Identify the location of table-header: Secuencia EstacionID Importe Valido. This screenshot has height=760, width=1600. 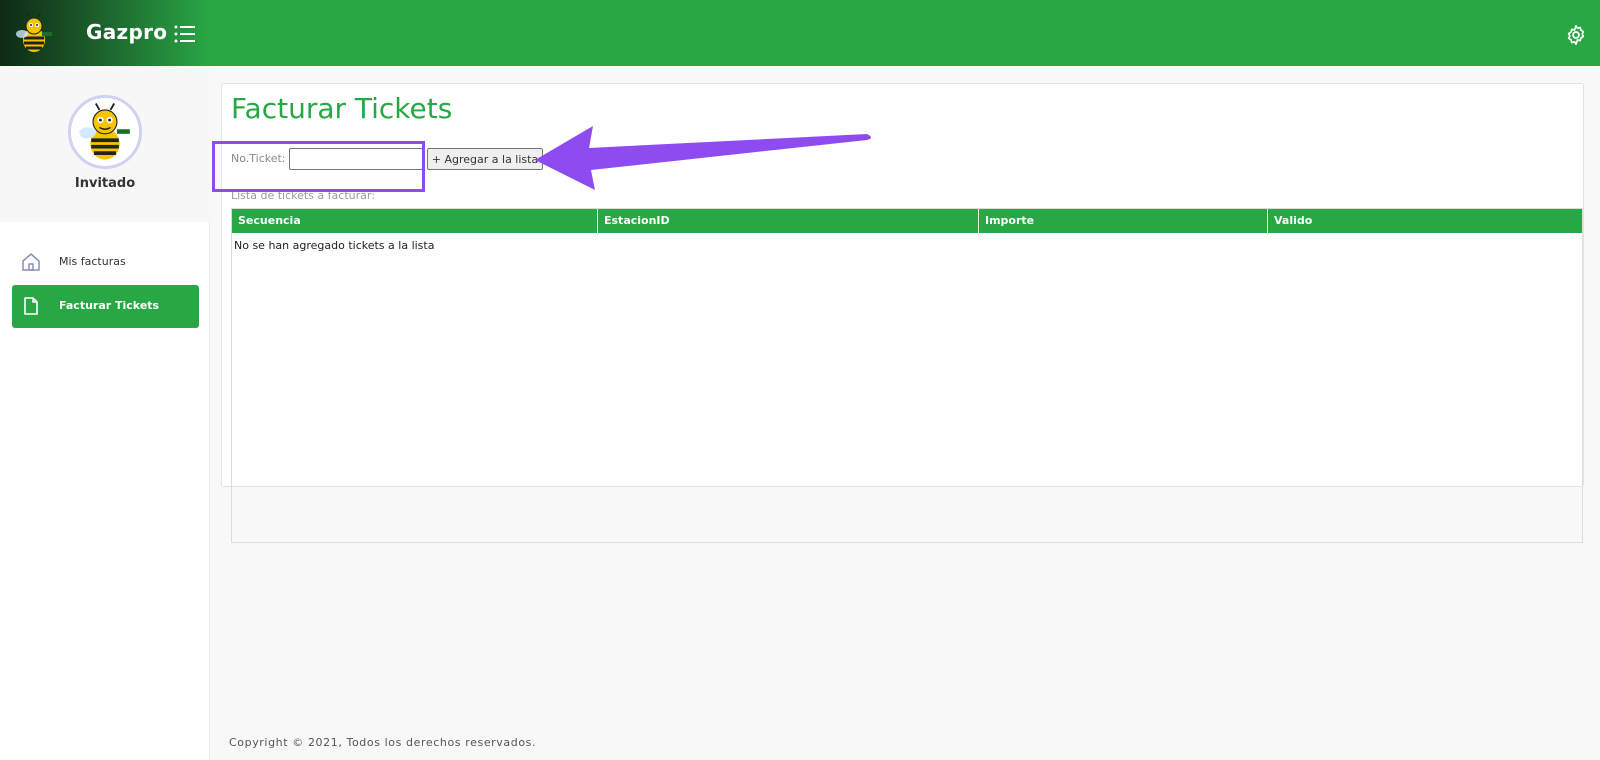
(907, 221).